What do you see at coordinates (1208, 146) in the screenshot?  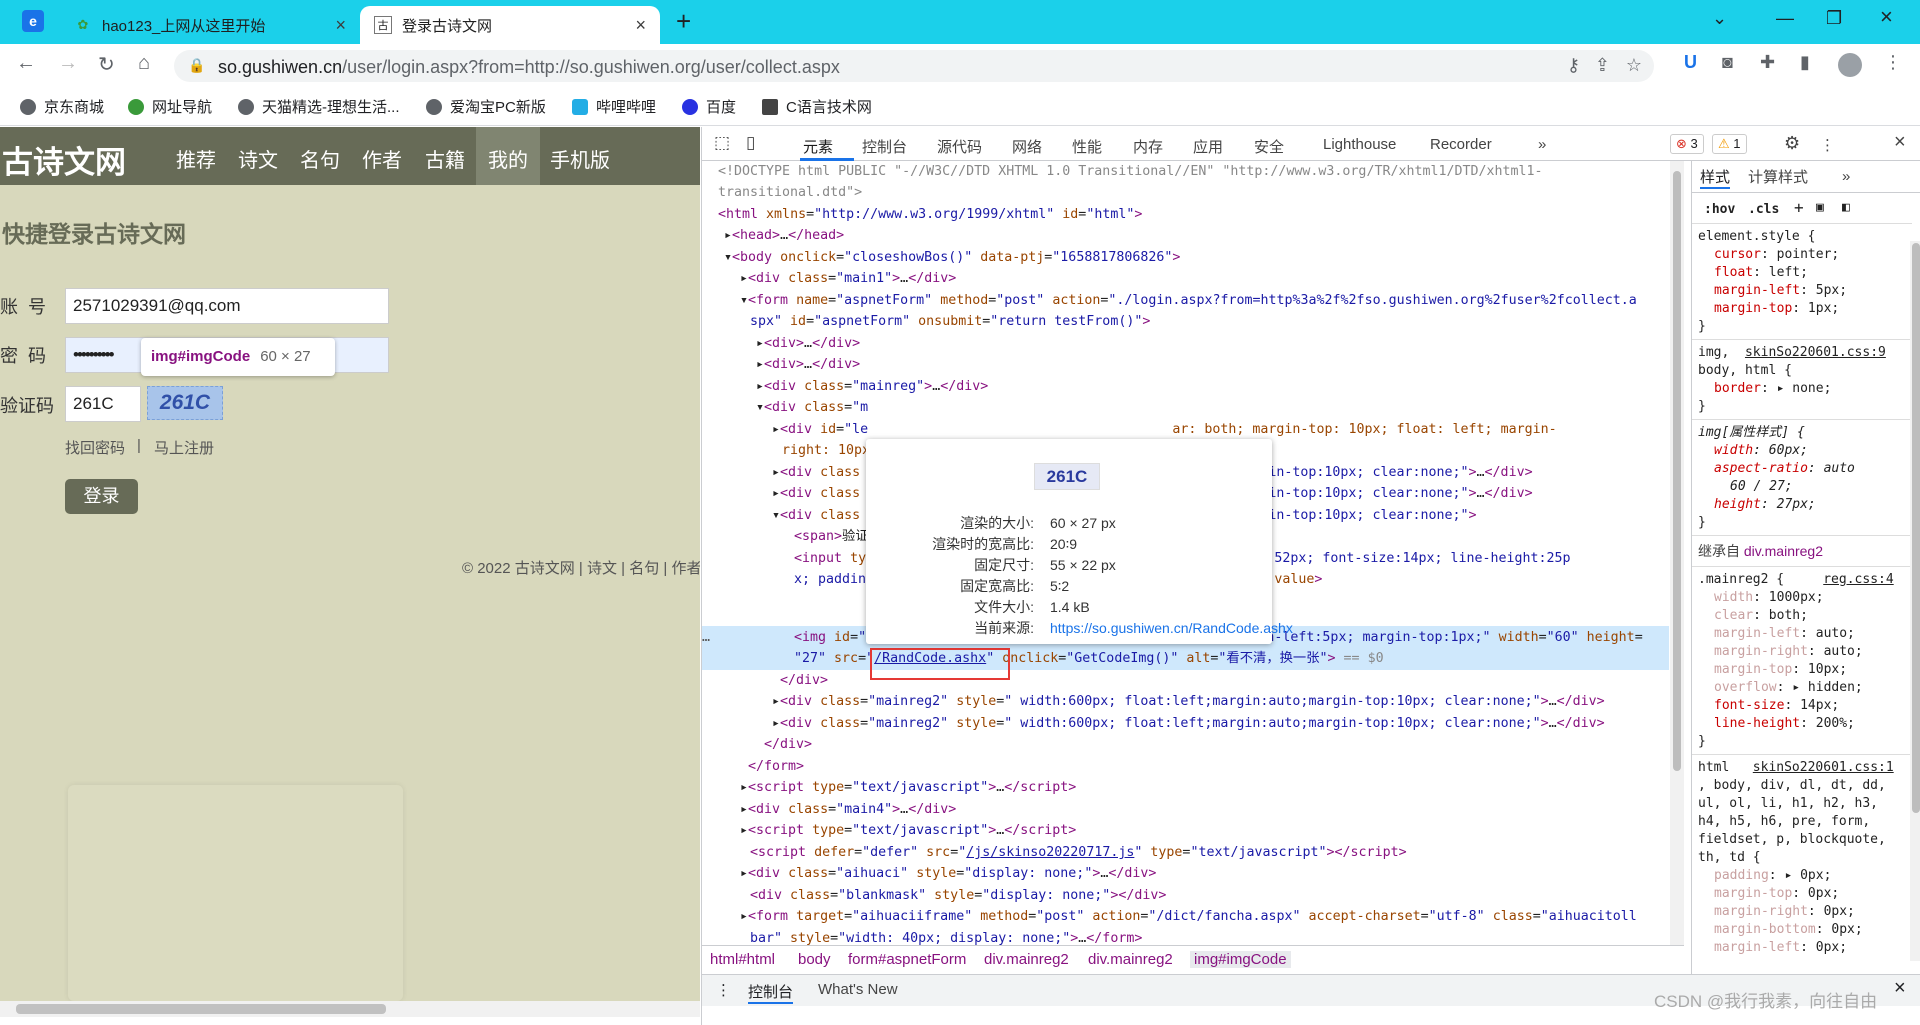 I see `tab-application: 应用` at bounding box center [1208, 146].